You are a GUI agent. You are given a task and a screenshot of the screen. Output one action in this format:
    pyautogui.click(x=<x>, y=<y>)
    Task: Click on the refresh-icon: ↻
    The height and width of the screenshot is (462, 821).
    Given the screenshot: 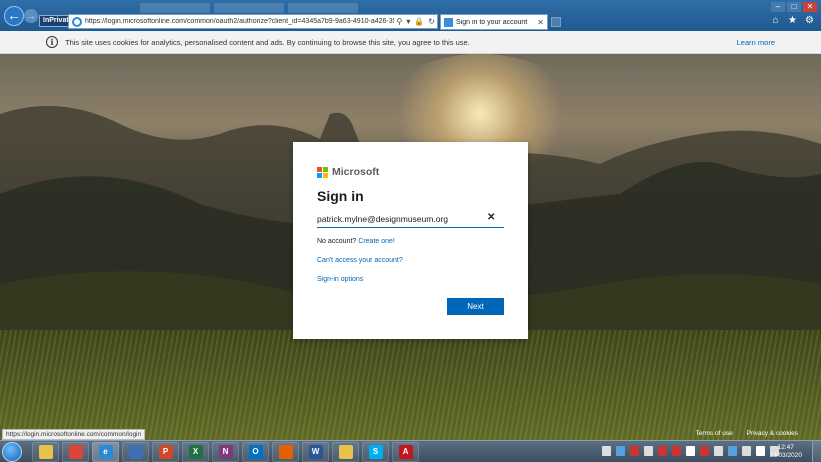 What is the action you would take?
    pyautogui.click(x=431, y=21)
    